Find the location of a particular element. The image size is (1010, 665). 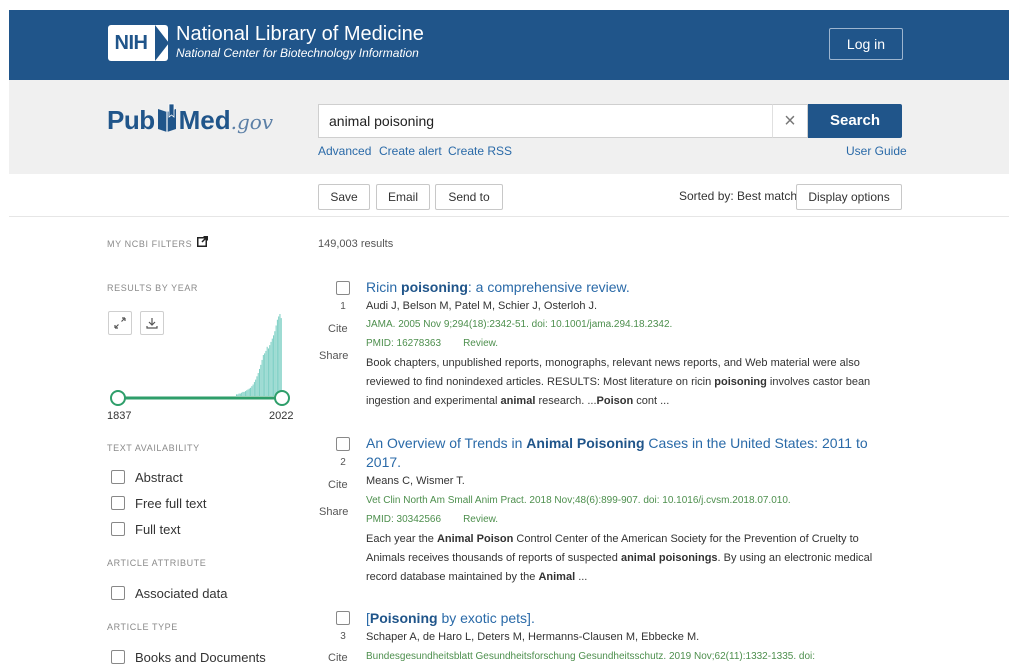

create-rss-link: Create RSS is located at coordinates (480, 151).